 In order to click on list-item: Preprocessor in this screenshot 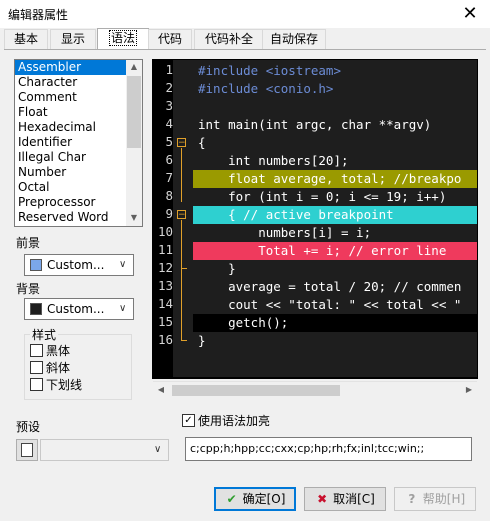, I will do `click(78, 202)`.